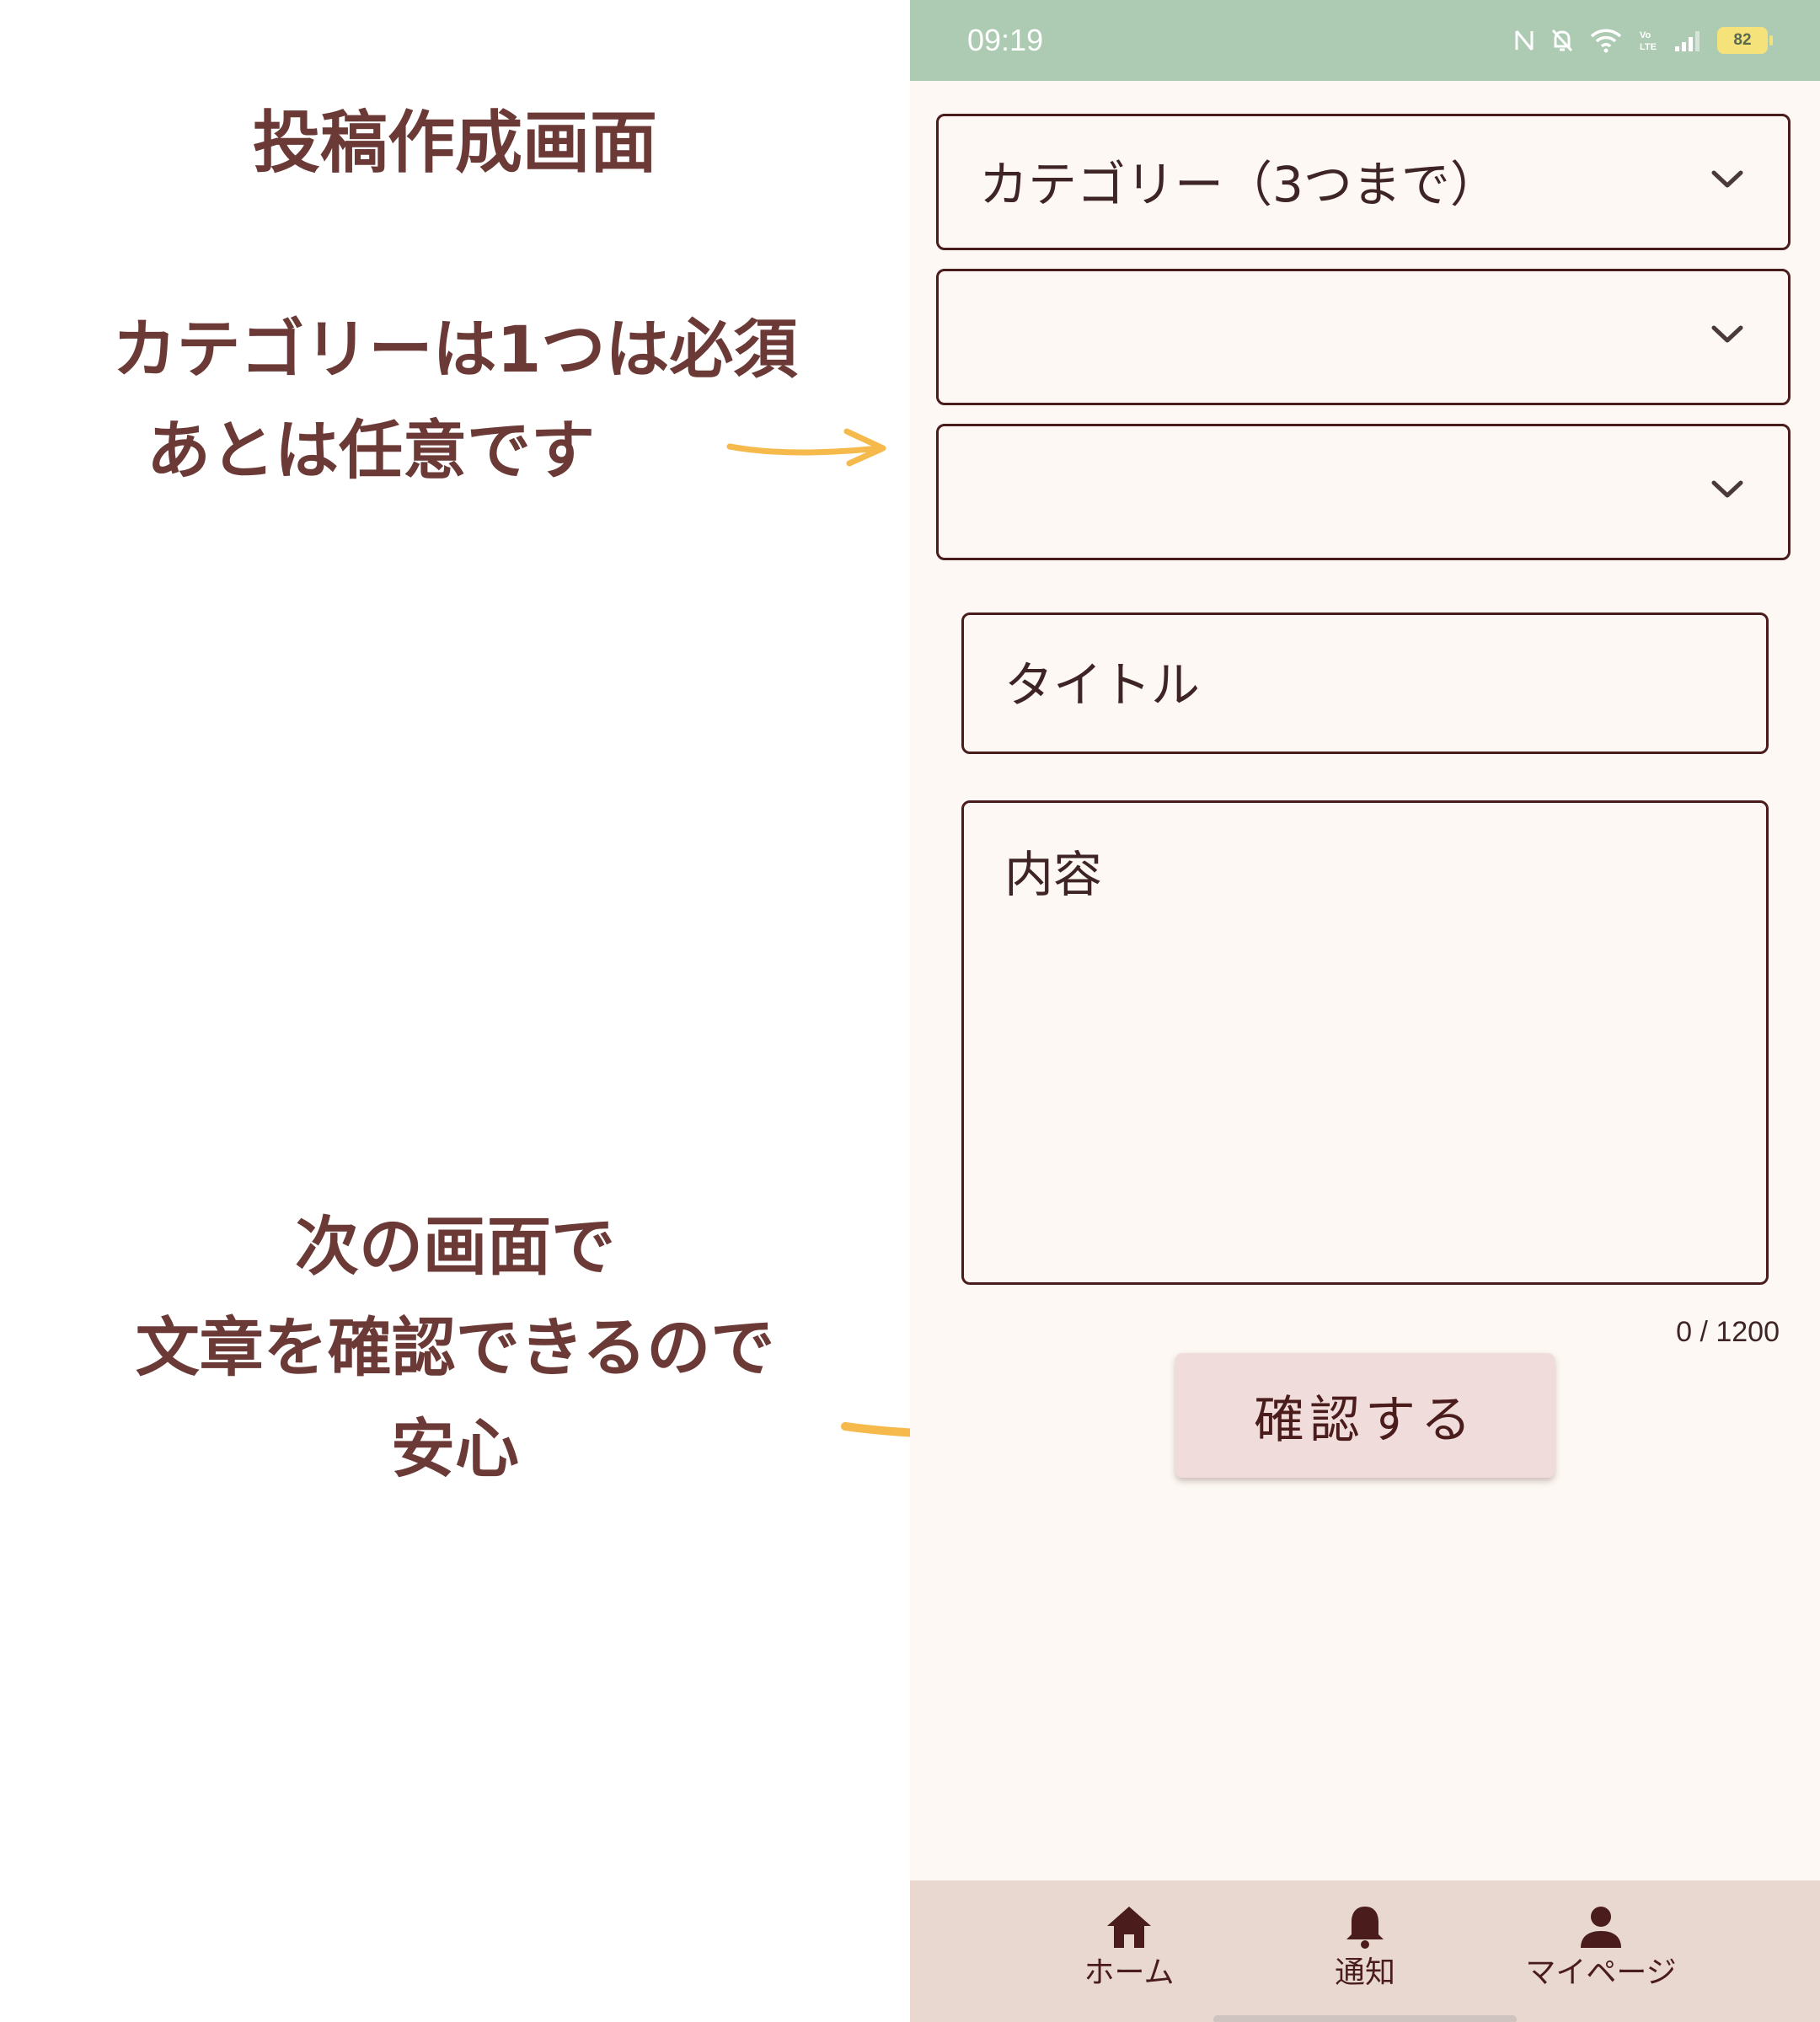 The height and width of the screenshot is (2022, 1820). I want to click on annotation-line: あとは任意です, so click(371, 450).